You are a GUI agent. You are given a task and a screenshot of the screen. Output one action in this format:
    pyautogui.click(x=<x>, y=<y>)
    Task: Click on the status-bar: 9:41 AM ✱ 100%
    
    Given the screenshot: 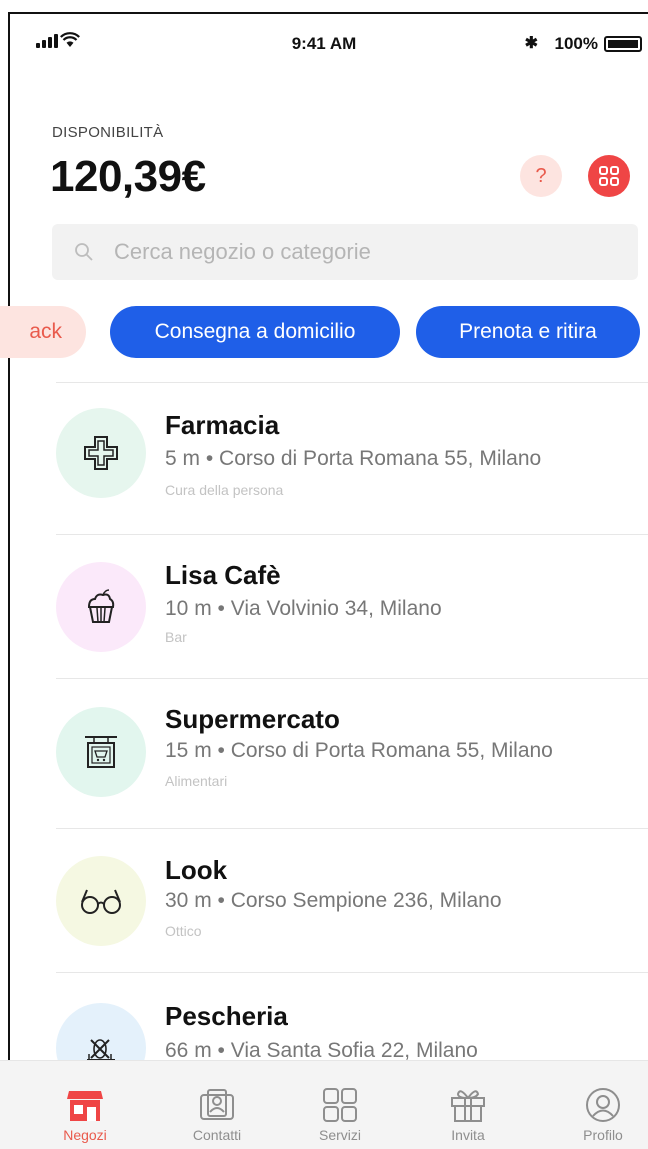 What is the action you would take?
    pyautogui.click(x=324, y=45)
    